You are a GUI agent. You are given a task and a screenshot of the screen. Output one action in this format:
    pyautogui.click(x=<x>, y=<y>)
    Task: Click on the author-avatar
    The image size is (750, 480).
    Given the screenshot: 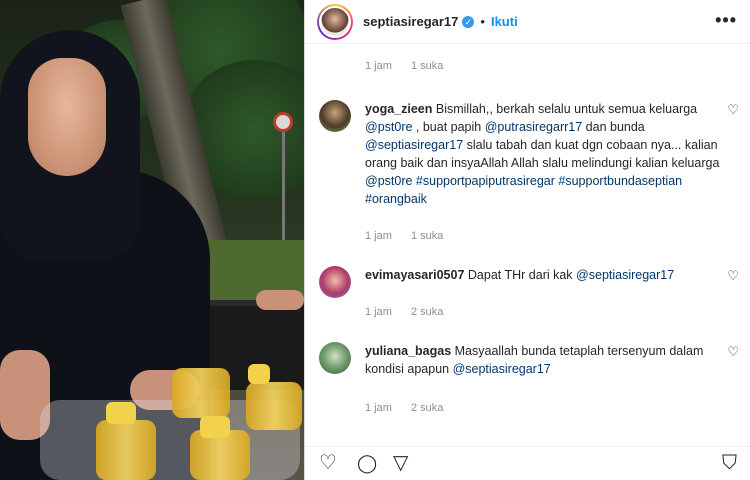 What is the action you would take?
    pyautogui.click(x=335, y=21)
    